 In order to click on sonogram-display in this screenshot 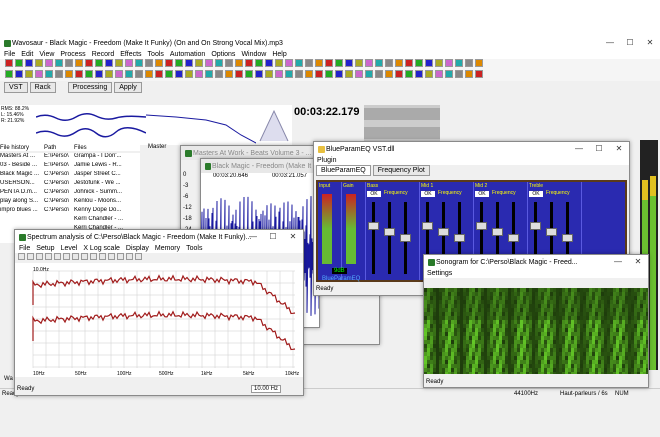, I will do `click(536, 332)`.